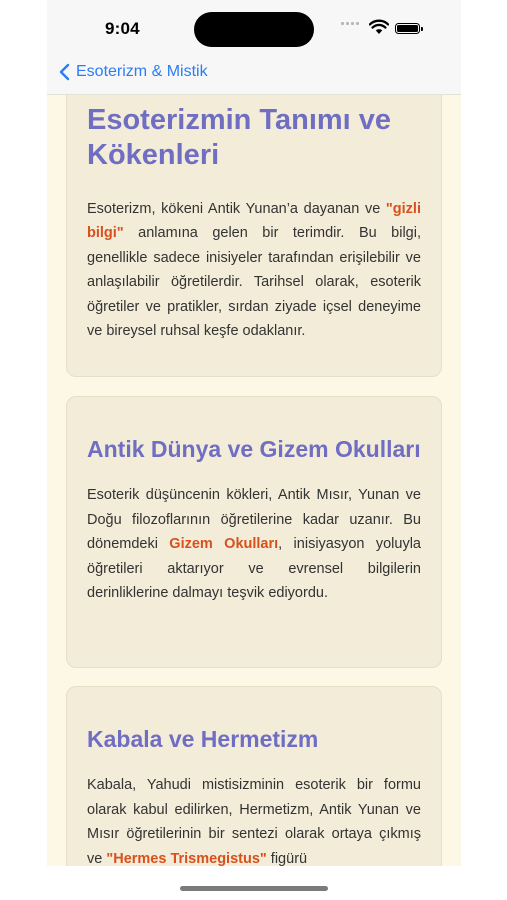  Describe the element at coordinates (254, 75) in the screenshot. I see `navigation-bar: Esoterizm & Mistik` at that location.